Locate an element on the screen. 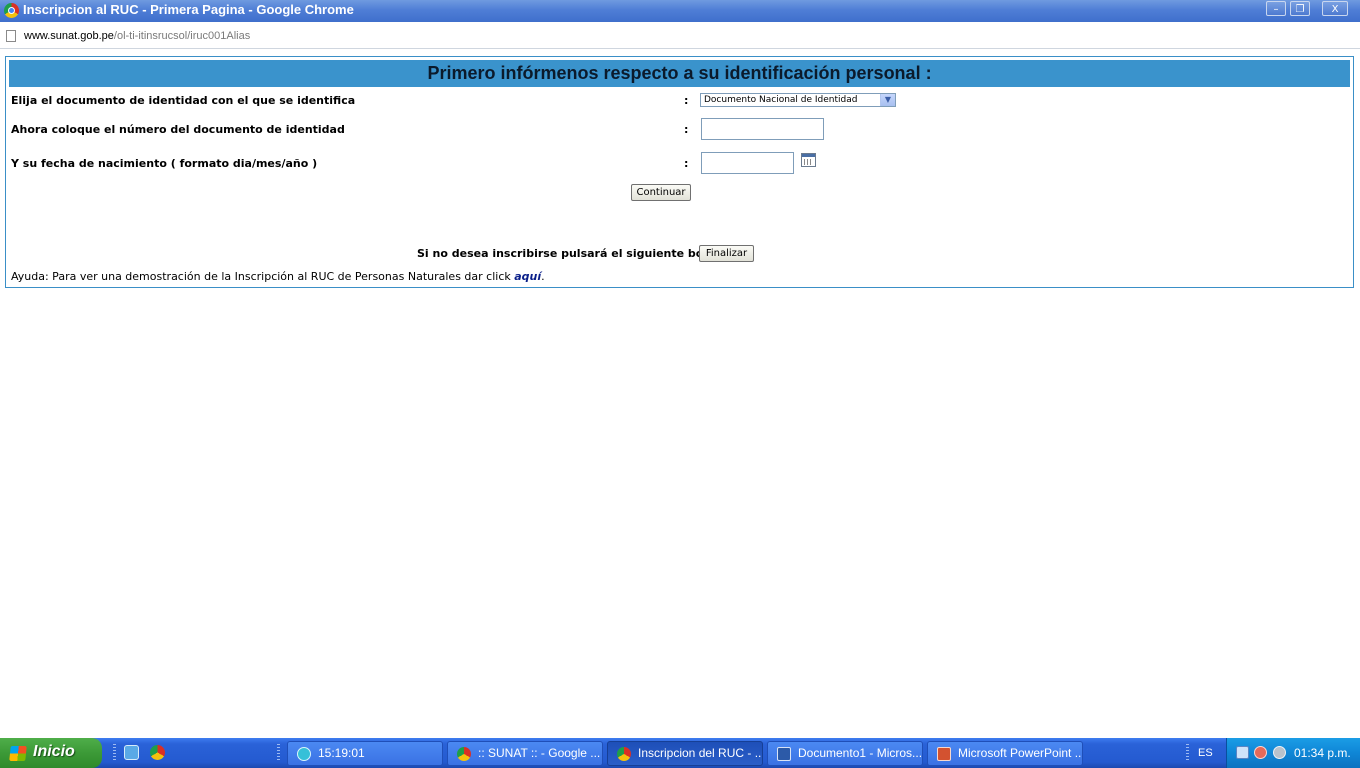  help-demo-link: aquí is located at coordinates (527, 276).